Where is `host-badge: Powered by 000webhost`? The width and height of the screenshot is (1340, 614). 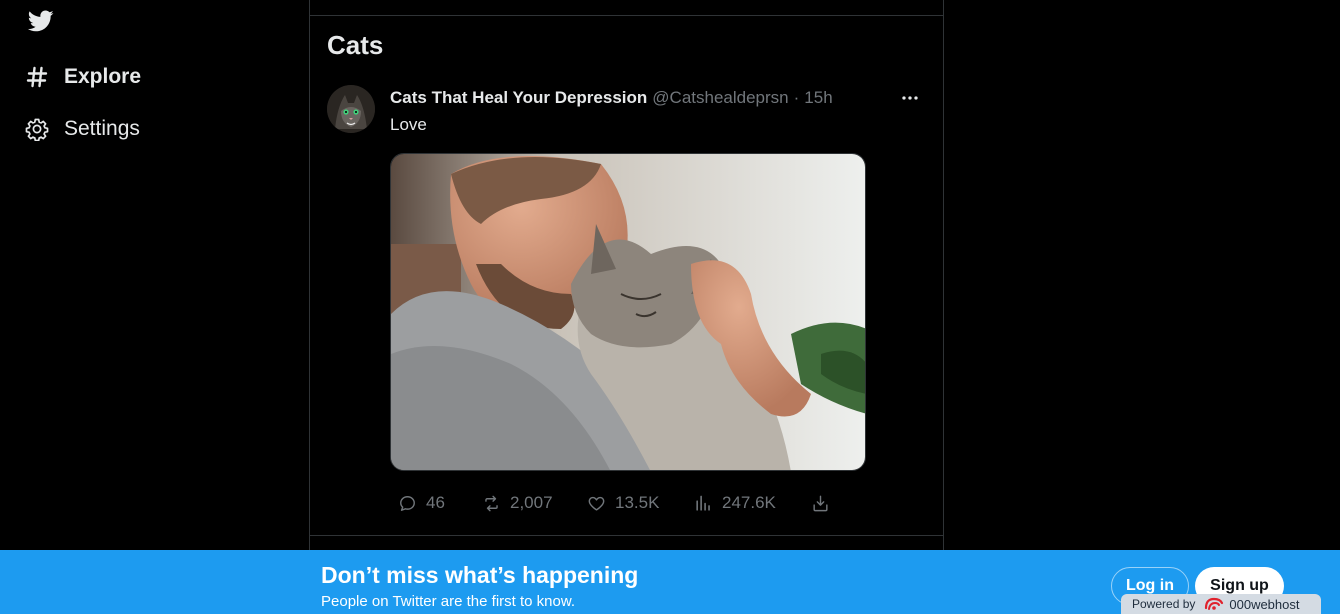
host-badge: Powered by 000webhost is located at coordinates (1221, 604).